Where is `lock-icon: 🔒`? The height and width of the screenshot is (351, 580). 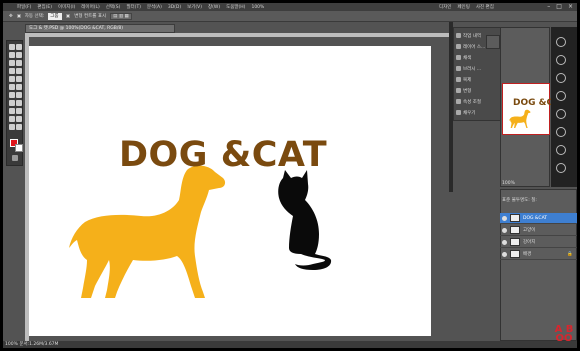
lock-icon: 🔒 is located at coordinates (570, 254).